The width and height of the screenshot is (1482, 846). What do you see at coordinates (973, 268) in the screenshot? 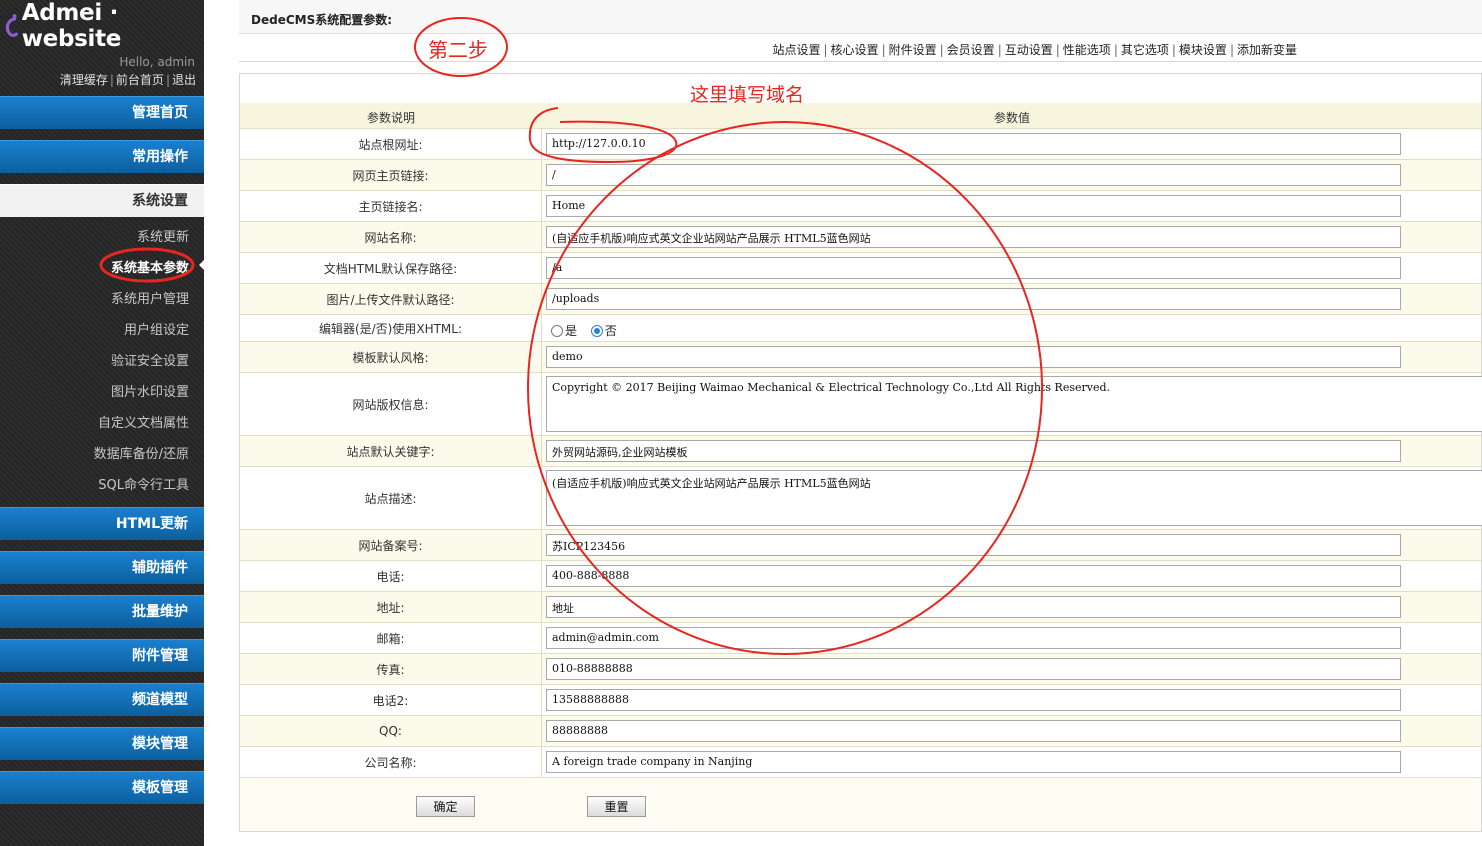
I see `html-save-path-input: /a` at bounding box center [973, 268].